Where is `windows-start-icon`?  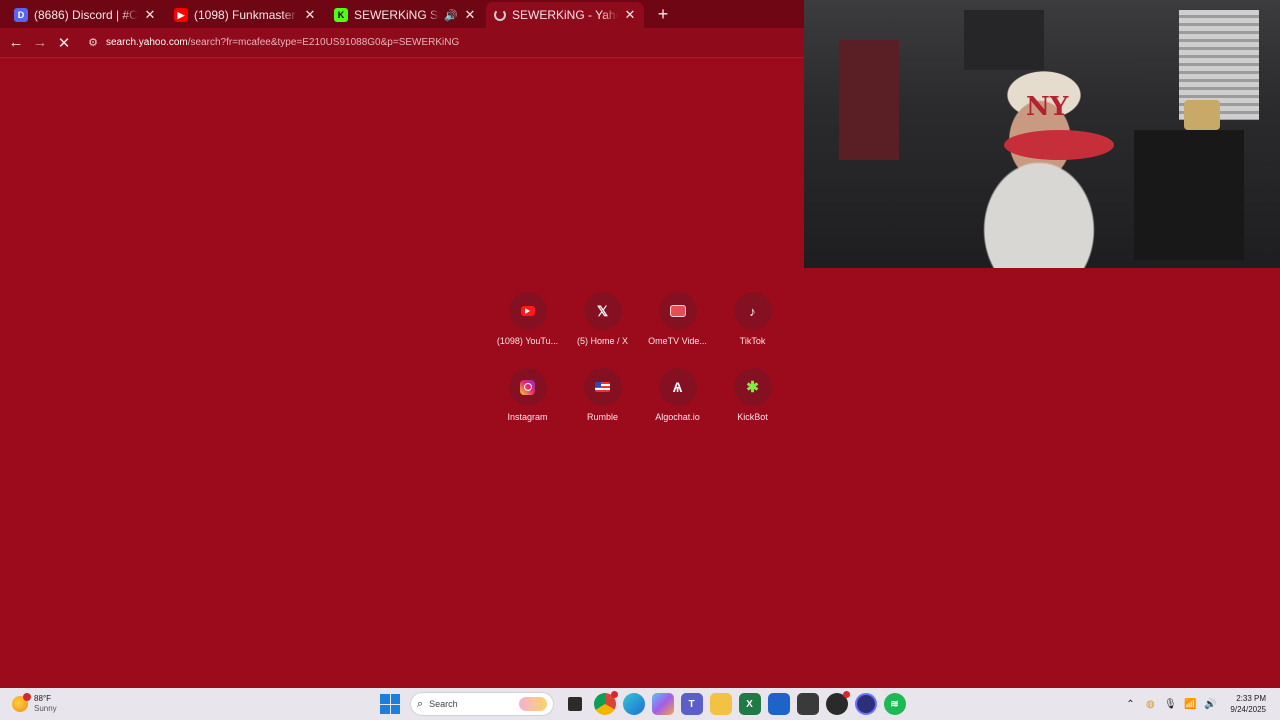
windows-start-icon is located at coordinates (390, 704).